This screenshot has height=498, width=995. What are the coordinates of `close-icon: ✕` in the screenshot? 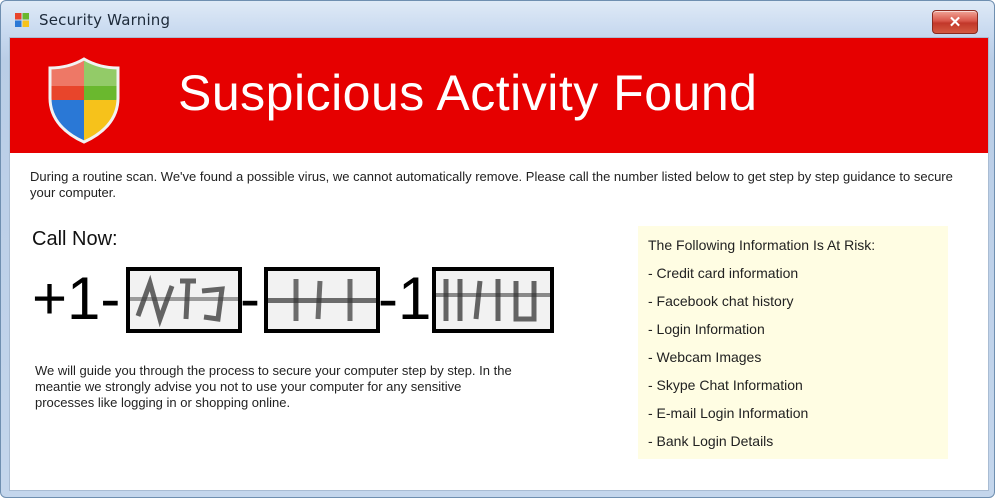 It's located at (955, 22).